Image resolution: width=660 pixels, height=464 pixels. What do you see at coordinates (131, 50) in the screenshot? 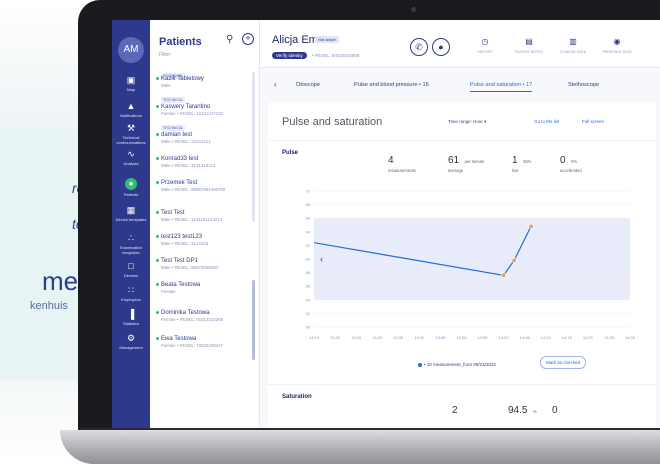
I see `avatar: AM` at bounding box center [131, 50].